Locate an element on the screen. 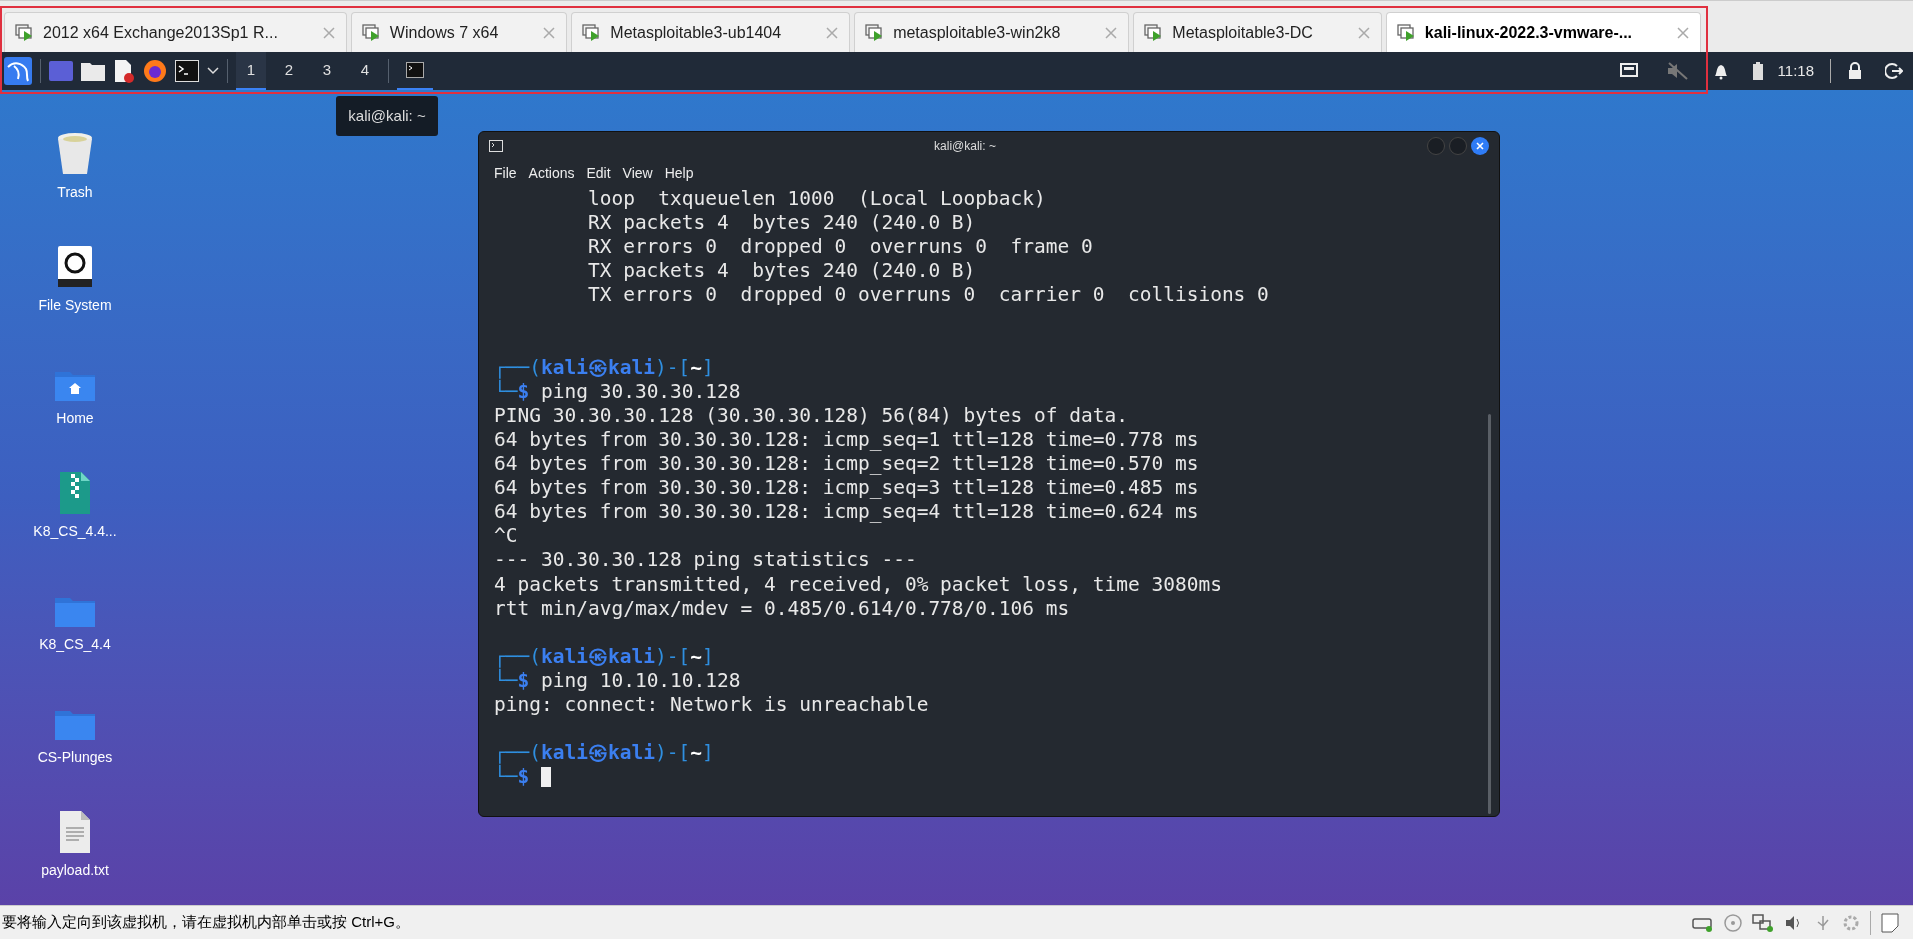  terminal-output-line: TX errors 0 dropped 0 overruns 0 carrier 0 collisions 0 is located at coordinates (927, 295).